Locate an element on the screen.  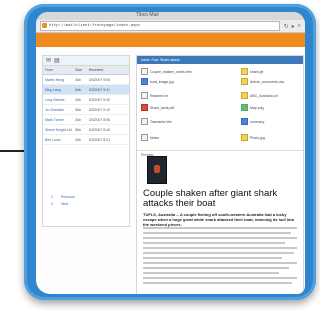
row-from: Mark Turner is located at coordinates (54, 119).